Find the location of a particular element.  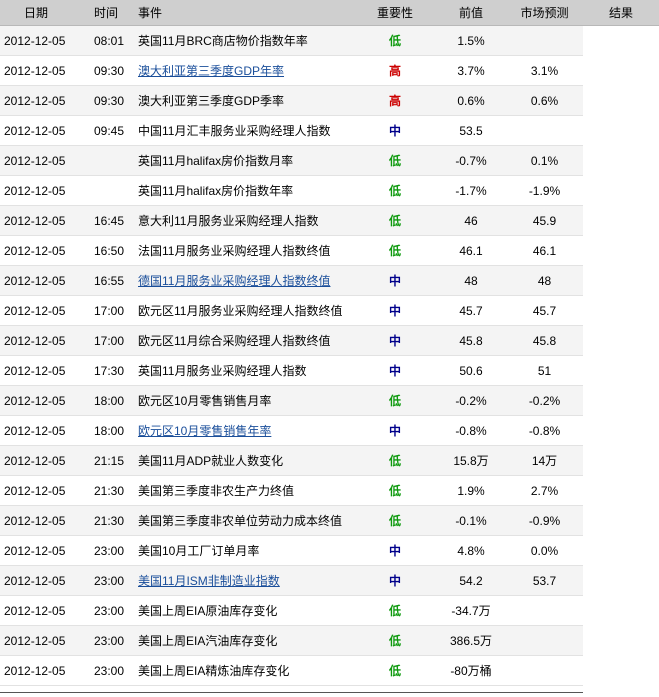

forecast-cell: -0.2% is located at coordinates (544, 400).